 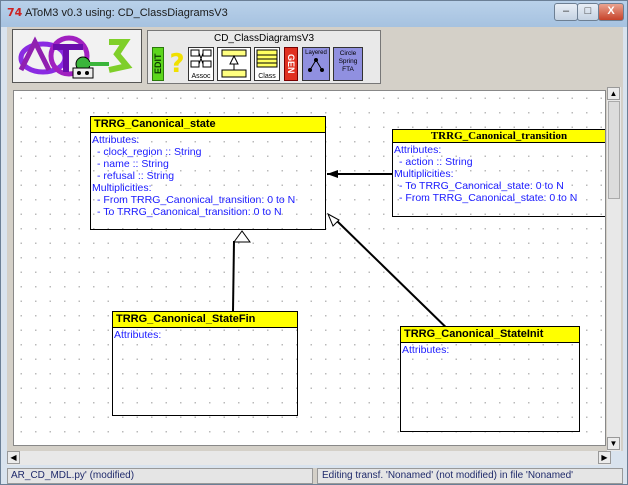 I want to click on class-trrg-canonical-statefin: TRRG_Canonical_StateFin Attributes:, so click(x=205, y=363).